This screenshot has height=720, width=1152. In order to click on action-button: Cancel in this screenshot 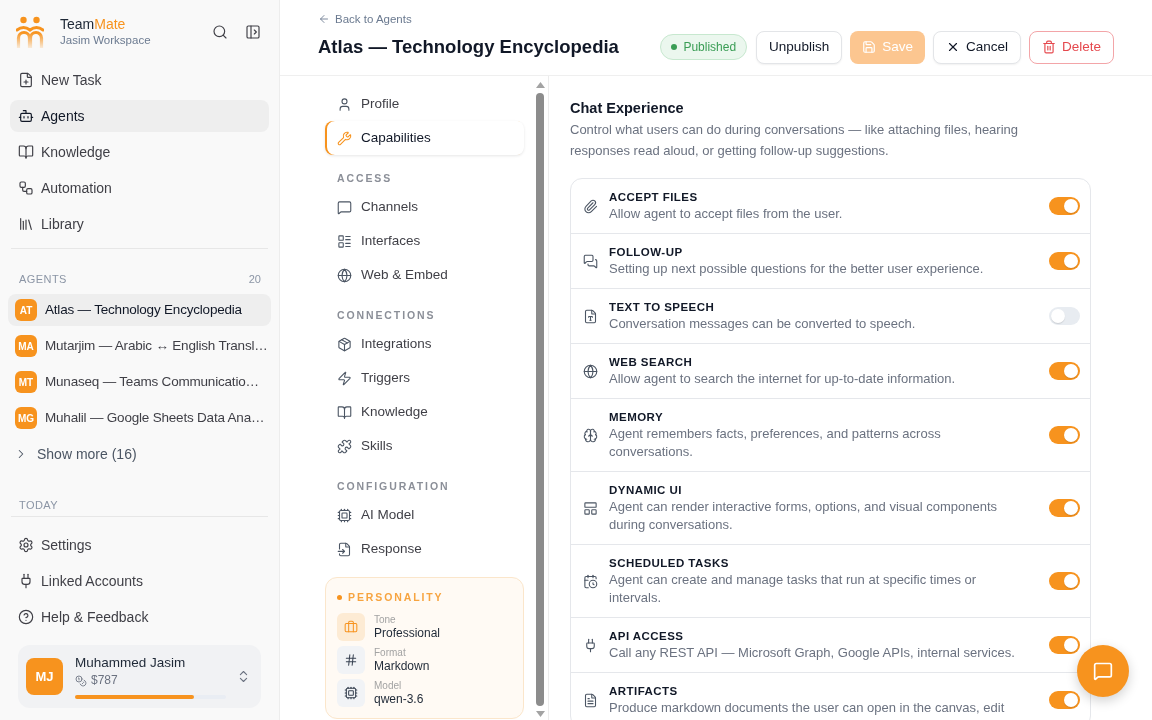, I will do `click(976, 47)`.